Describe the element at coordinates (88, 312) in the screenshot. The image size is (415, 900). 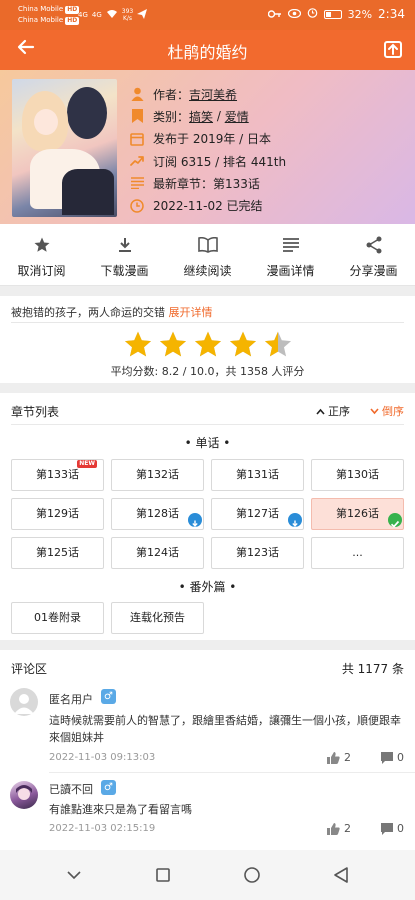
I see `description-text: 被抱错的孩子，两人命运的交错` at that location.